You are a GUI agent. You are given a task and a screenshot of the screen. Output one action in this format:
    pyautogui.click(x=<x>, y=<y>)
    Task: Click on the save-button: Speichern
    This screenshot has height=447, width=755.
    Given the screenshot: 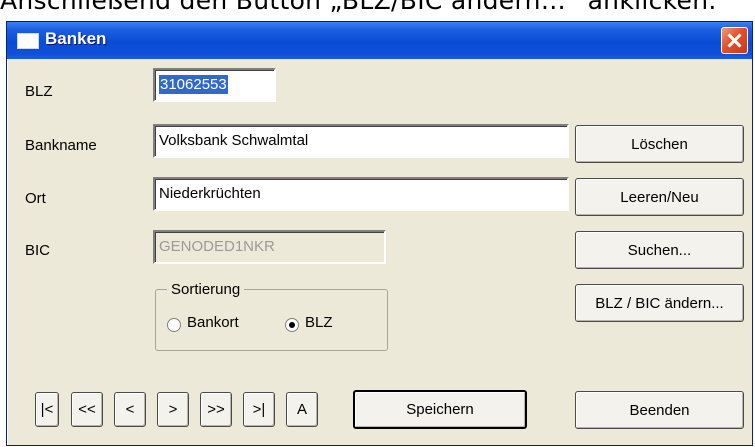 What is the action you would take?
    pyautogui.click(x=440, y=409)
    